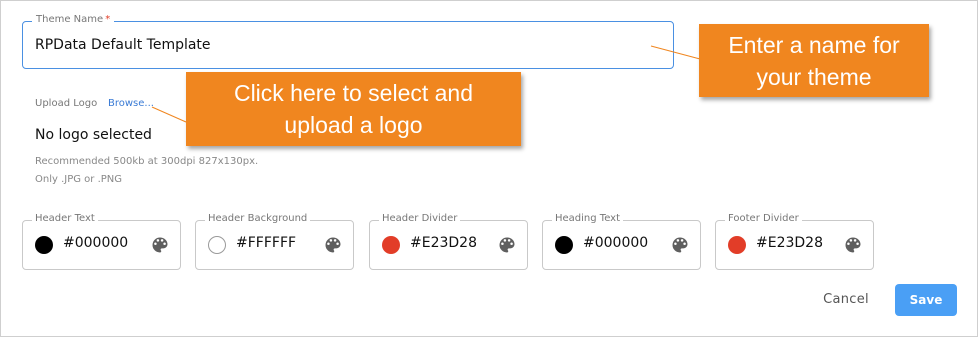  I want to click on callout-text-line: Click here to select and, so click(353, 93).